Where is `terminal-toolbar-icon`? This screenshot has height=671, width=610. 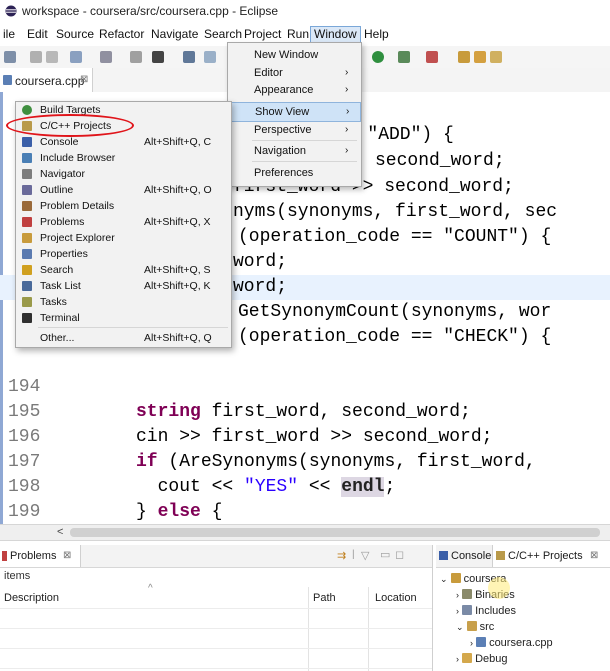 terminal-toolbar-icon is located at coordinates (210, 57).